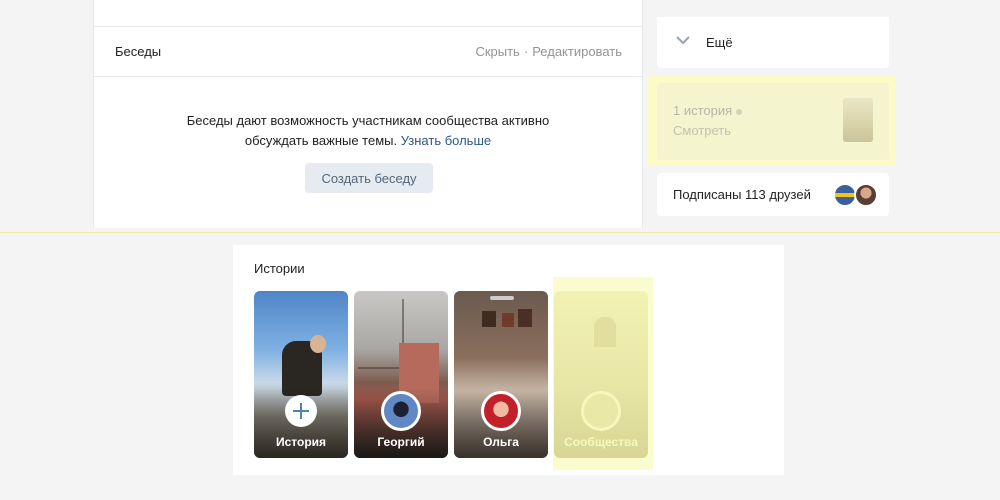  I want to click on friends-card: Подписаны 113 друзей, so click(773, 194).